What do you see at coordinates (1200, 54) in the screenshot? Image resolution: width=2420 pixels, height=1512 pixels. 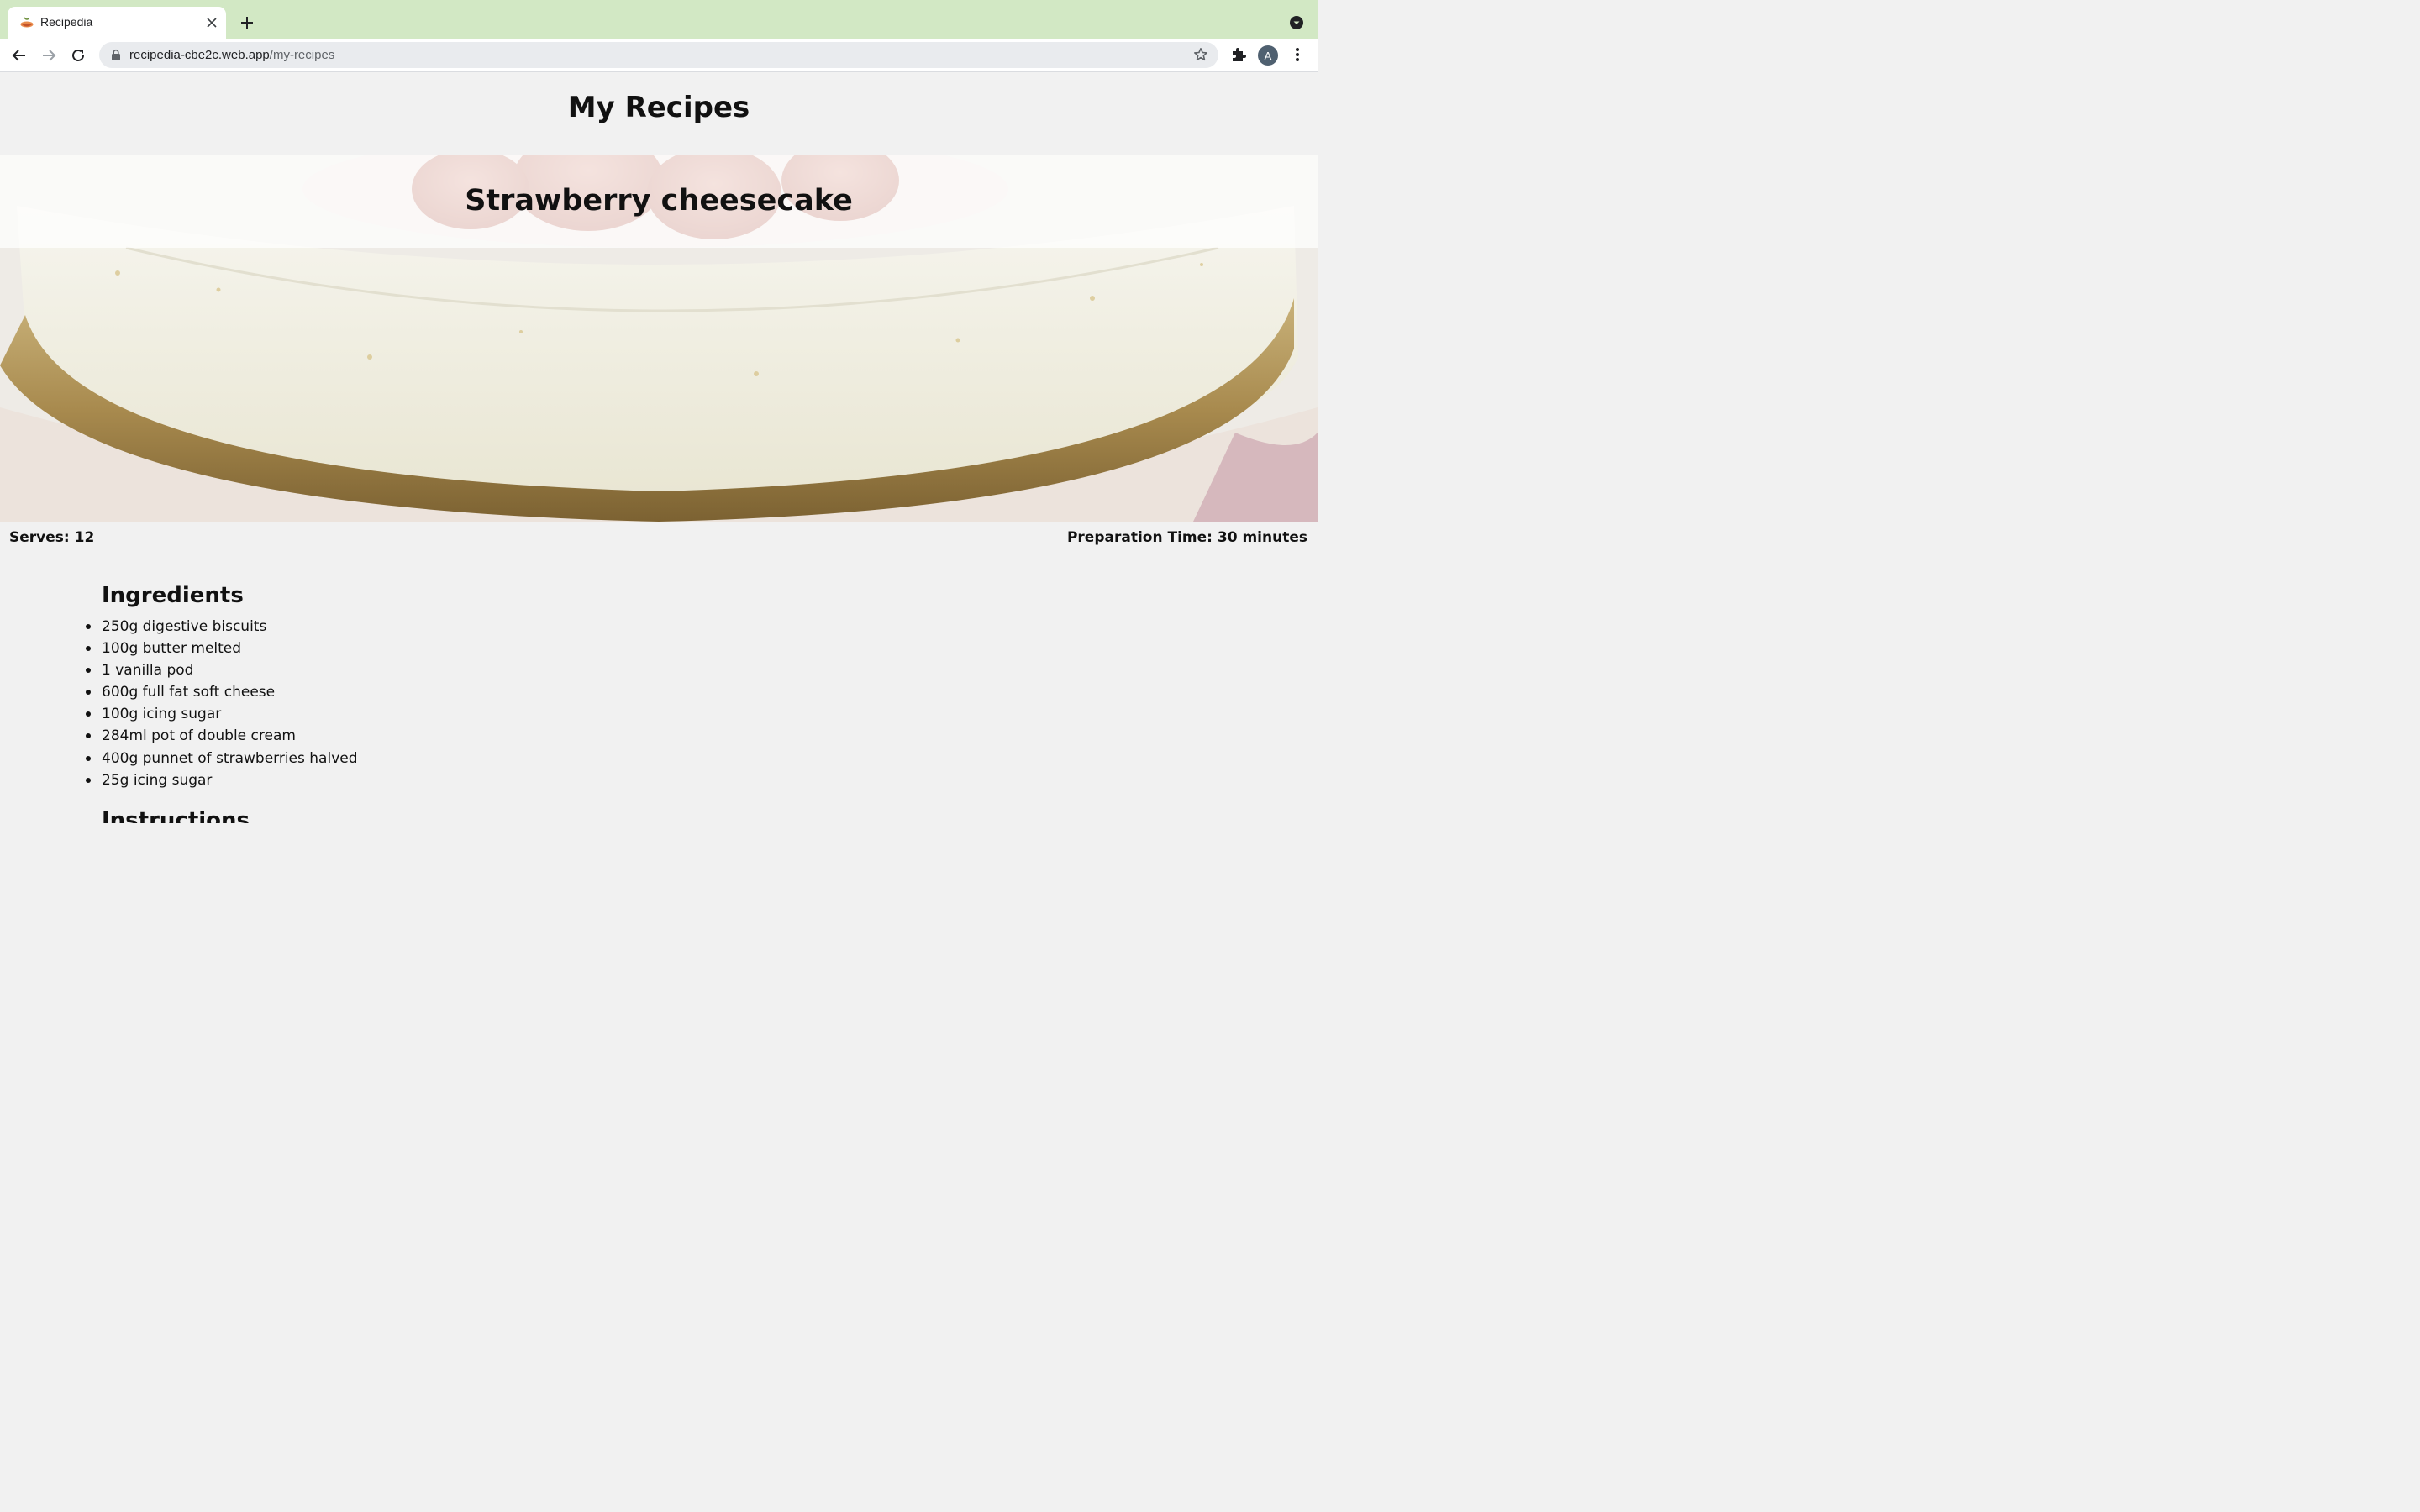 I see `bookmark-star-icon` at bounding box center [1200, 54].